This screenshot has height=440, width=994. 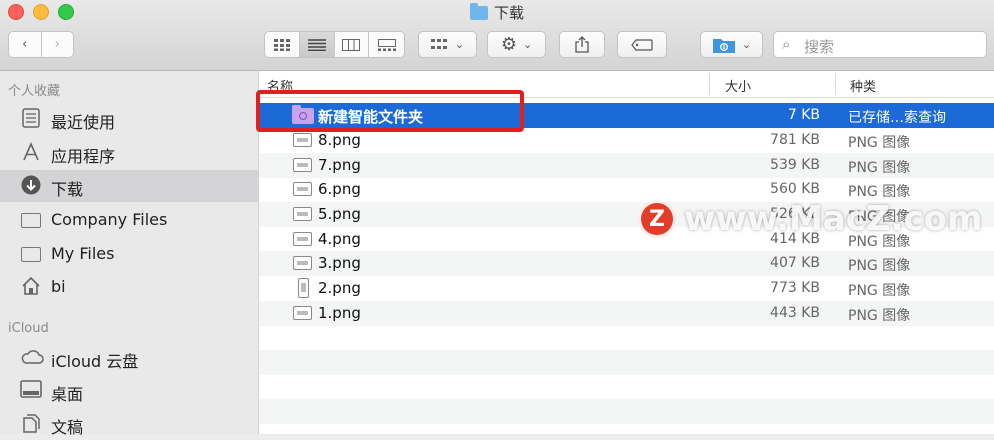 I want to click on table-row: 7.png 539 KB PNG 图像, so click(x=626, y=165).